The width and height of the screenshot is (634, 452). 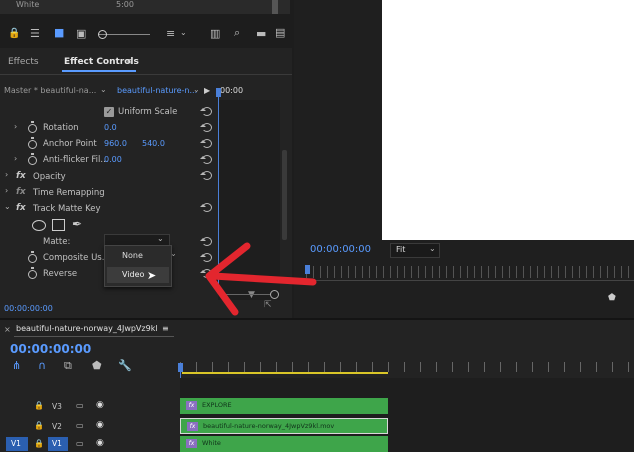 What do you see at coordinates (218, 92) in the screenshot?
I see `ec-playhead` at bounding box center [218, 92].